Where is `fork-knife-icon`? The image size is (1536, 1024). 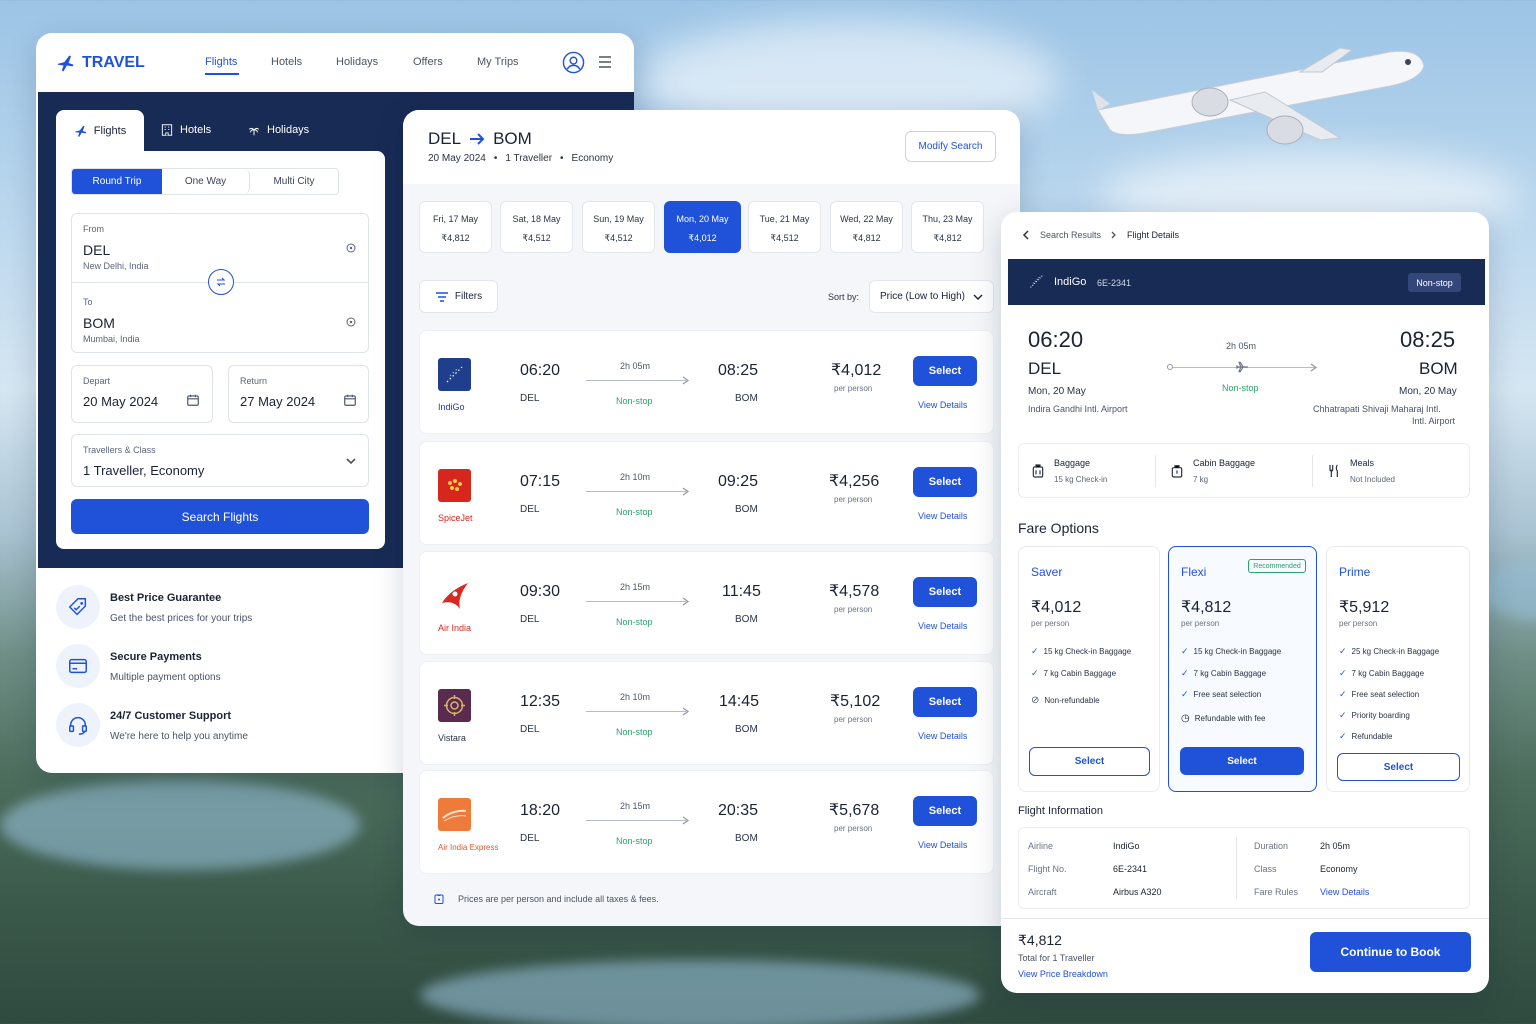 fork-knife-icon is located at coordinates (1333, 470).